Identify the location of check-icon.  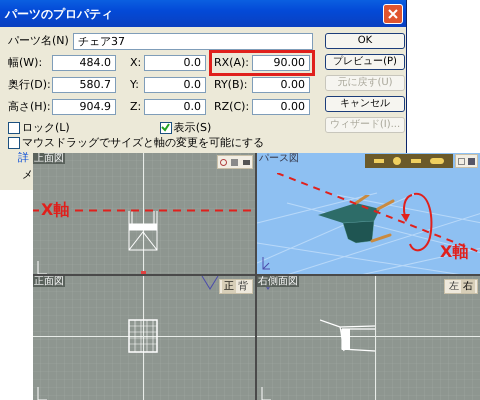
(165, 127).